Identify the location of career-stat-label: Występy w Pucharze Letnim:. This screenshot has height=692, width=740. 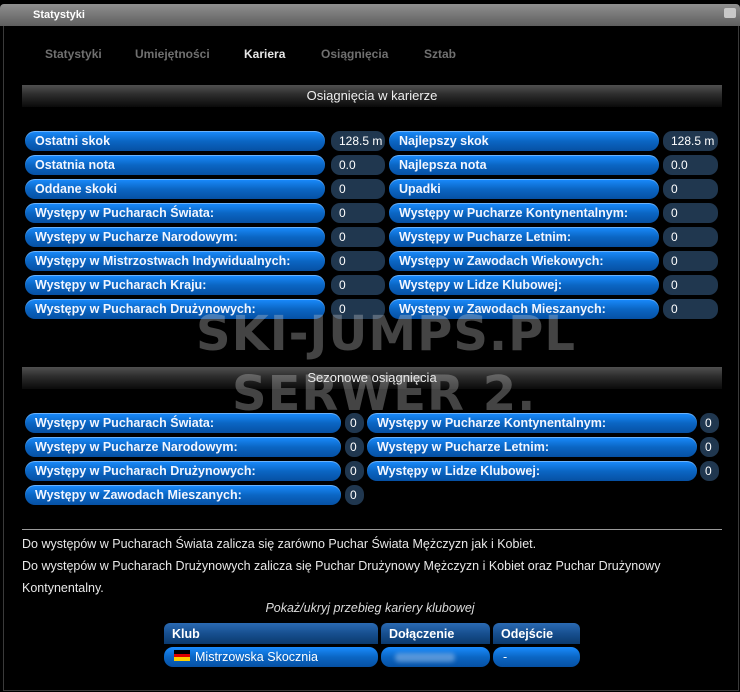
(524, 237).